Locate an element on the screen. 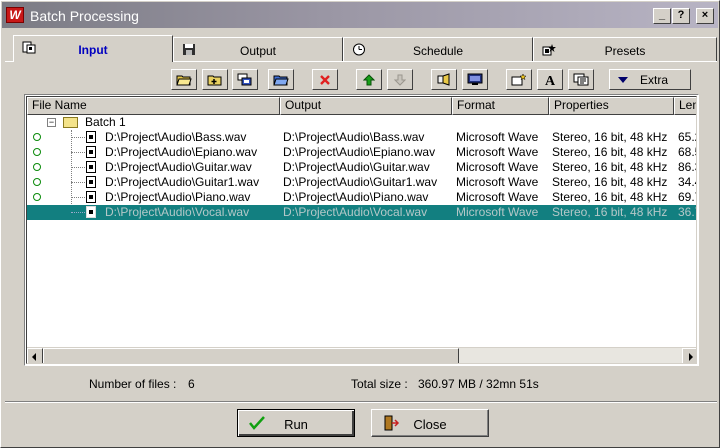  tab-output: Output is located at coordinates (258, 49).